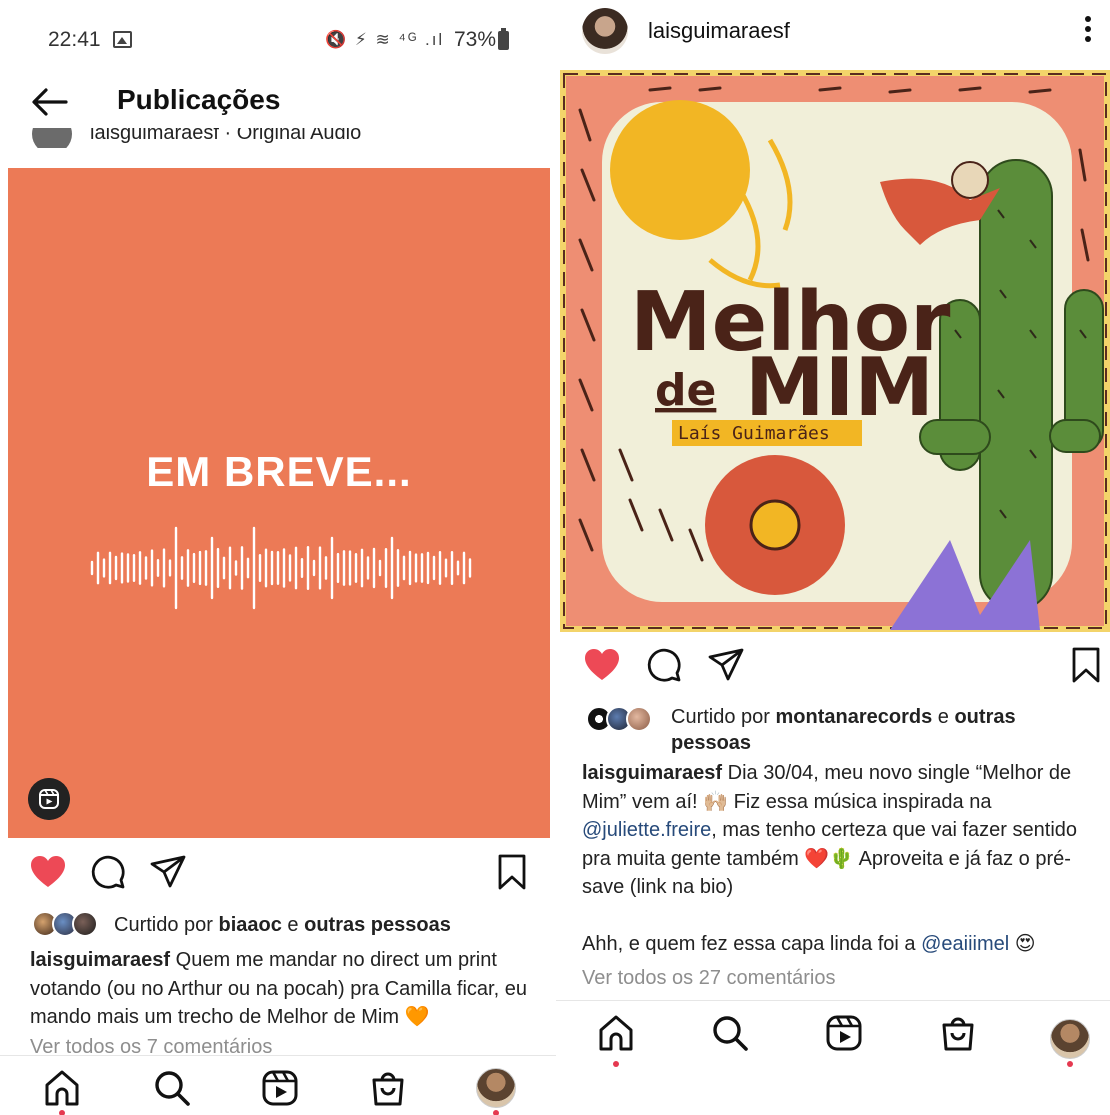 This screenshot has width=1110, height=1115. What do you see at coordinates (385, 39) in the screenshot?
I see `status-icons: 🔇 ⚡ ≋ ⁴ᴳ .ıl` at bounding box center [385, 39].